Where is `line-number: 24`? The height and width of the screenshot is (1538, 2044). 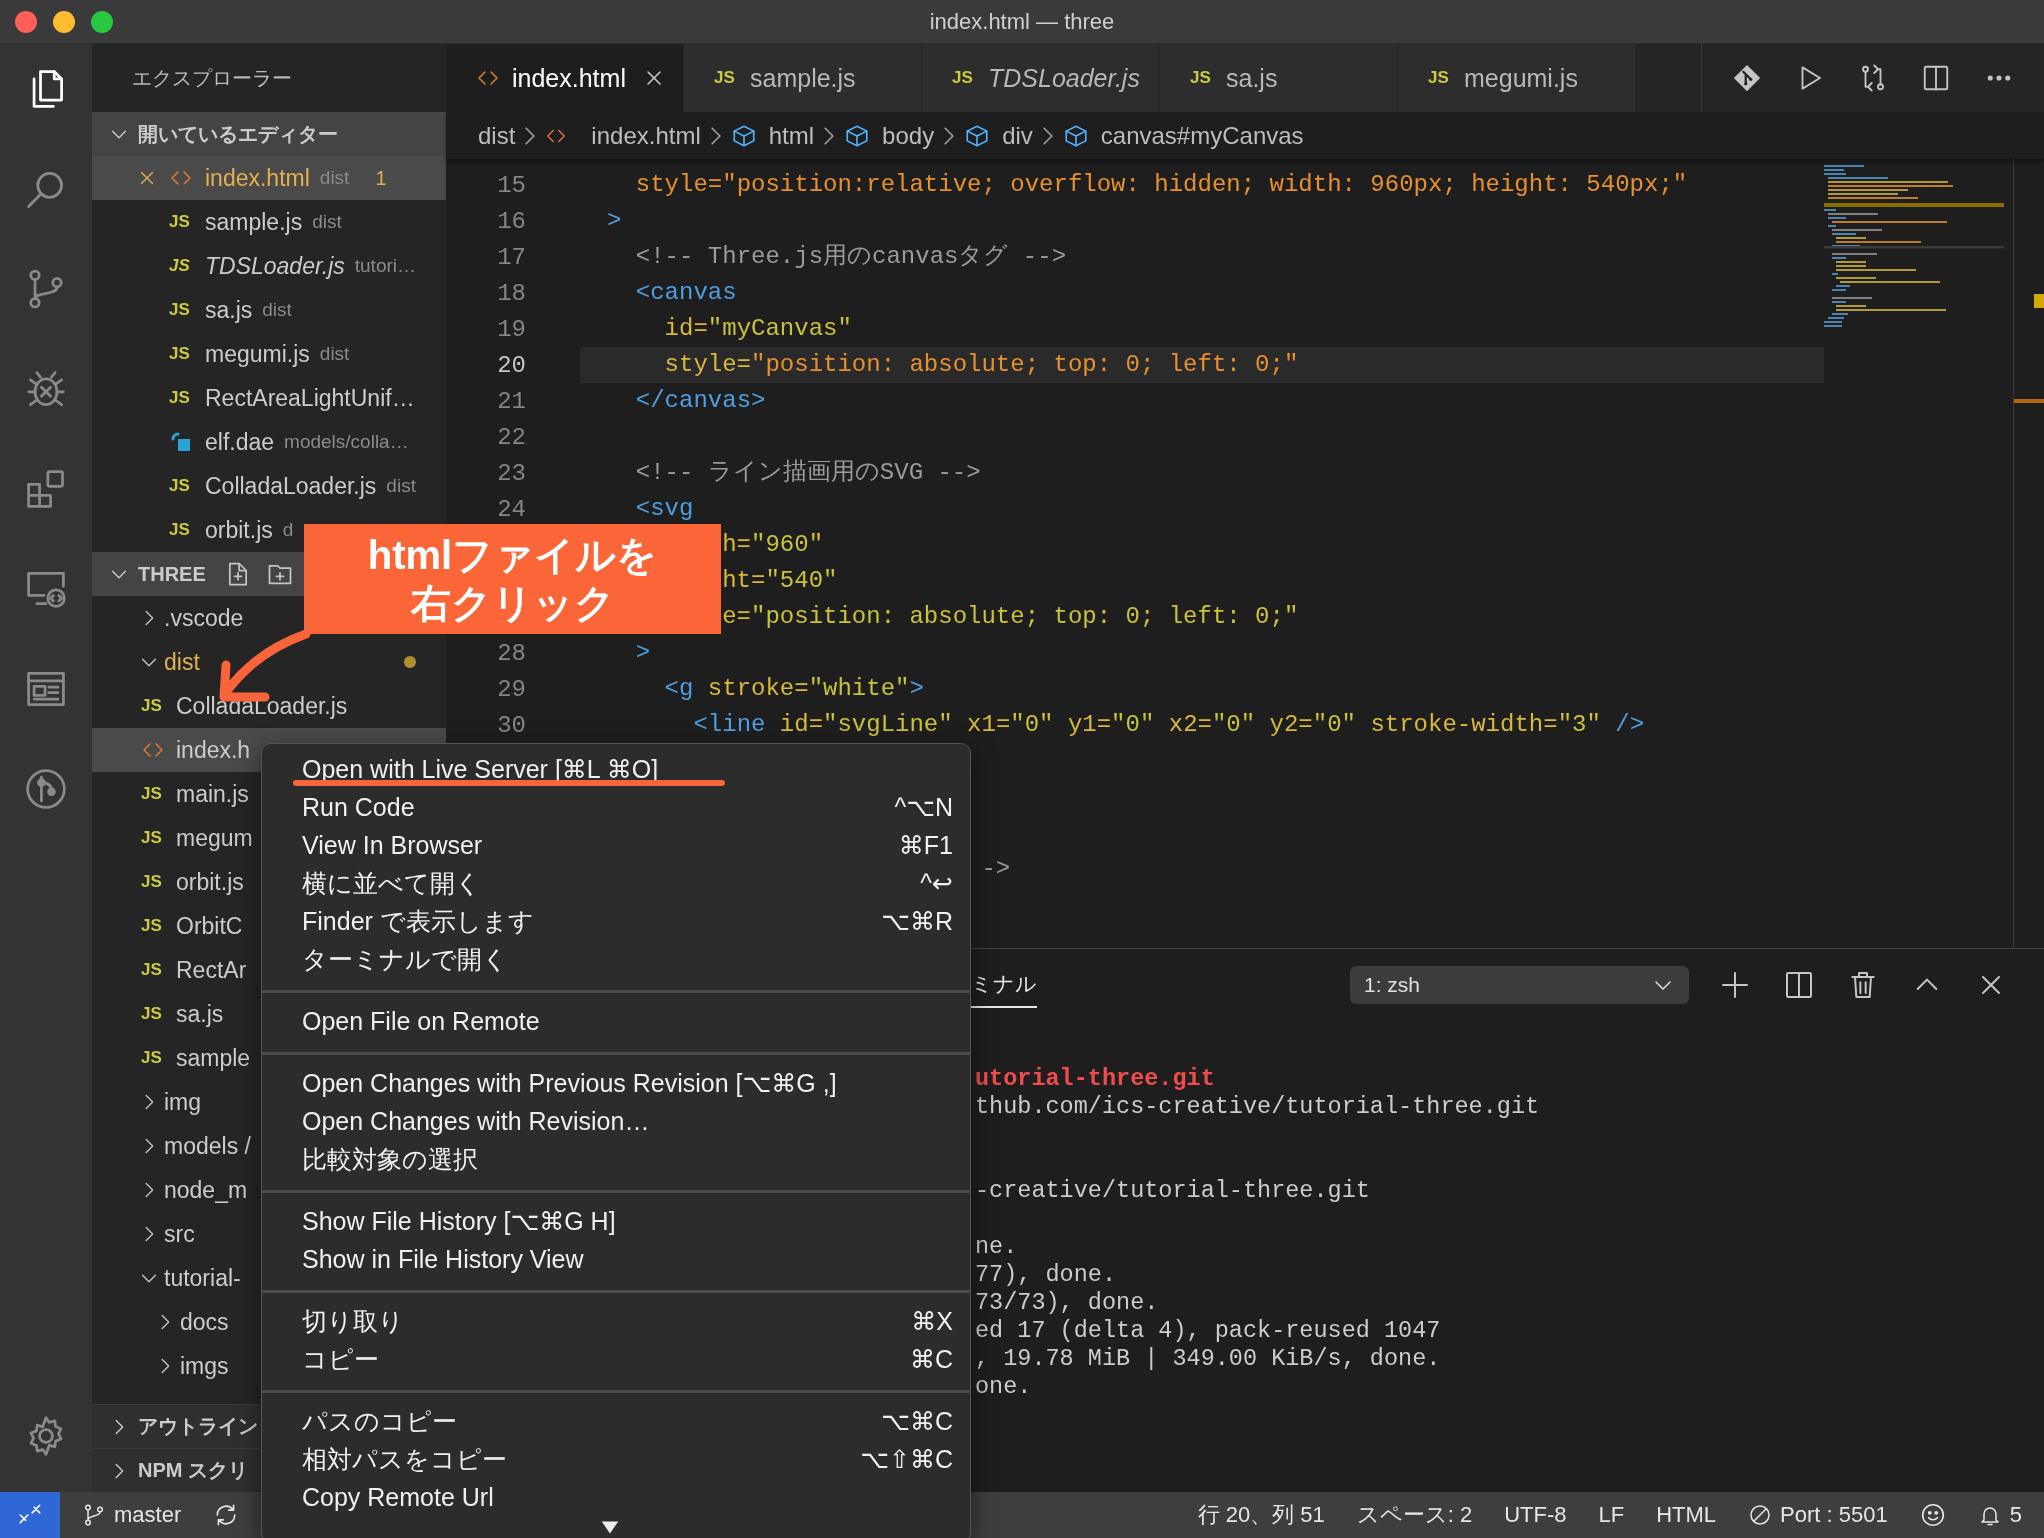
line-number: 24 is located at coordinates (511, 509).